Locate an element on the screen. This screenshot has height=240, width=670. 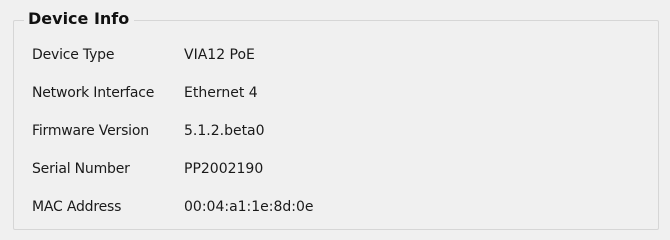
device-type-value: VIA12 PoE is located at coordinates (219, 55).